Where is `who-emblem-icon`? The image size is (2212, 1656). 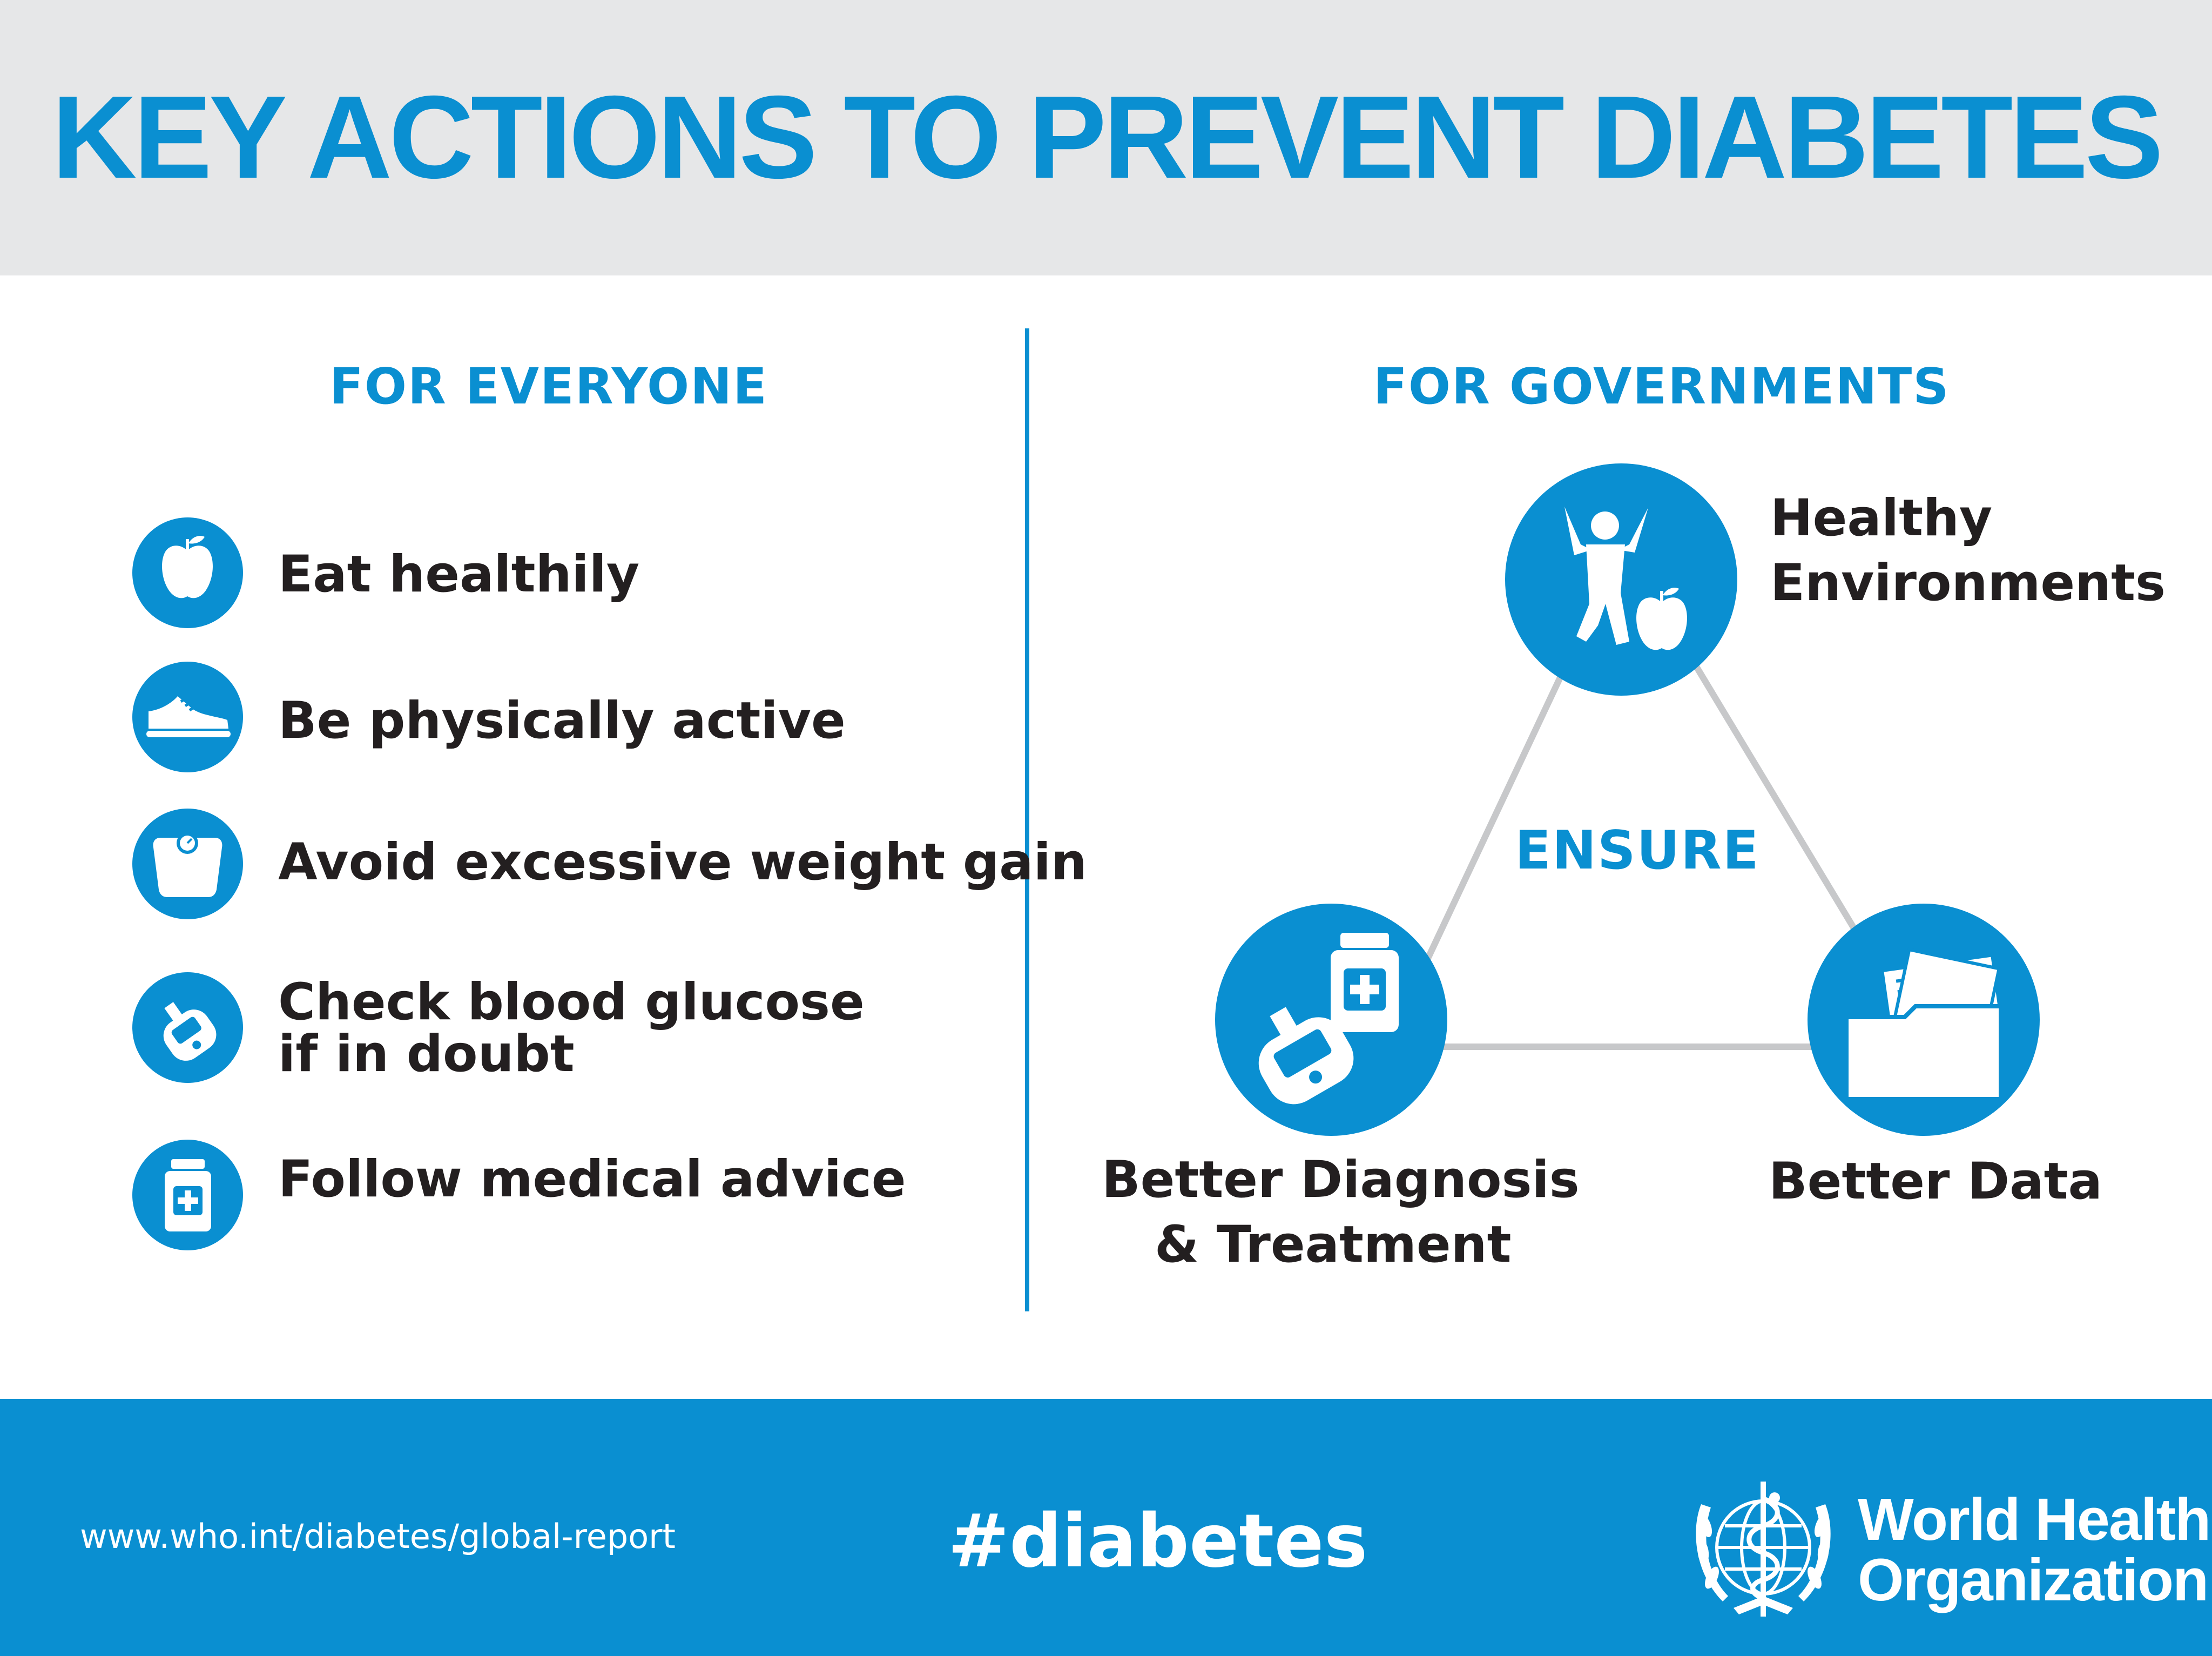 who-emblem-icon is located at coordinates (1763, 1549).